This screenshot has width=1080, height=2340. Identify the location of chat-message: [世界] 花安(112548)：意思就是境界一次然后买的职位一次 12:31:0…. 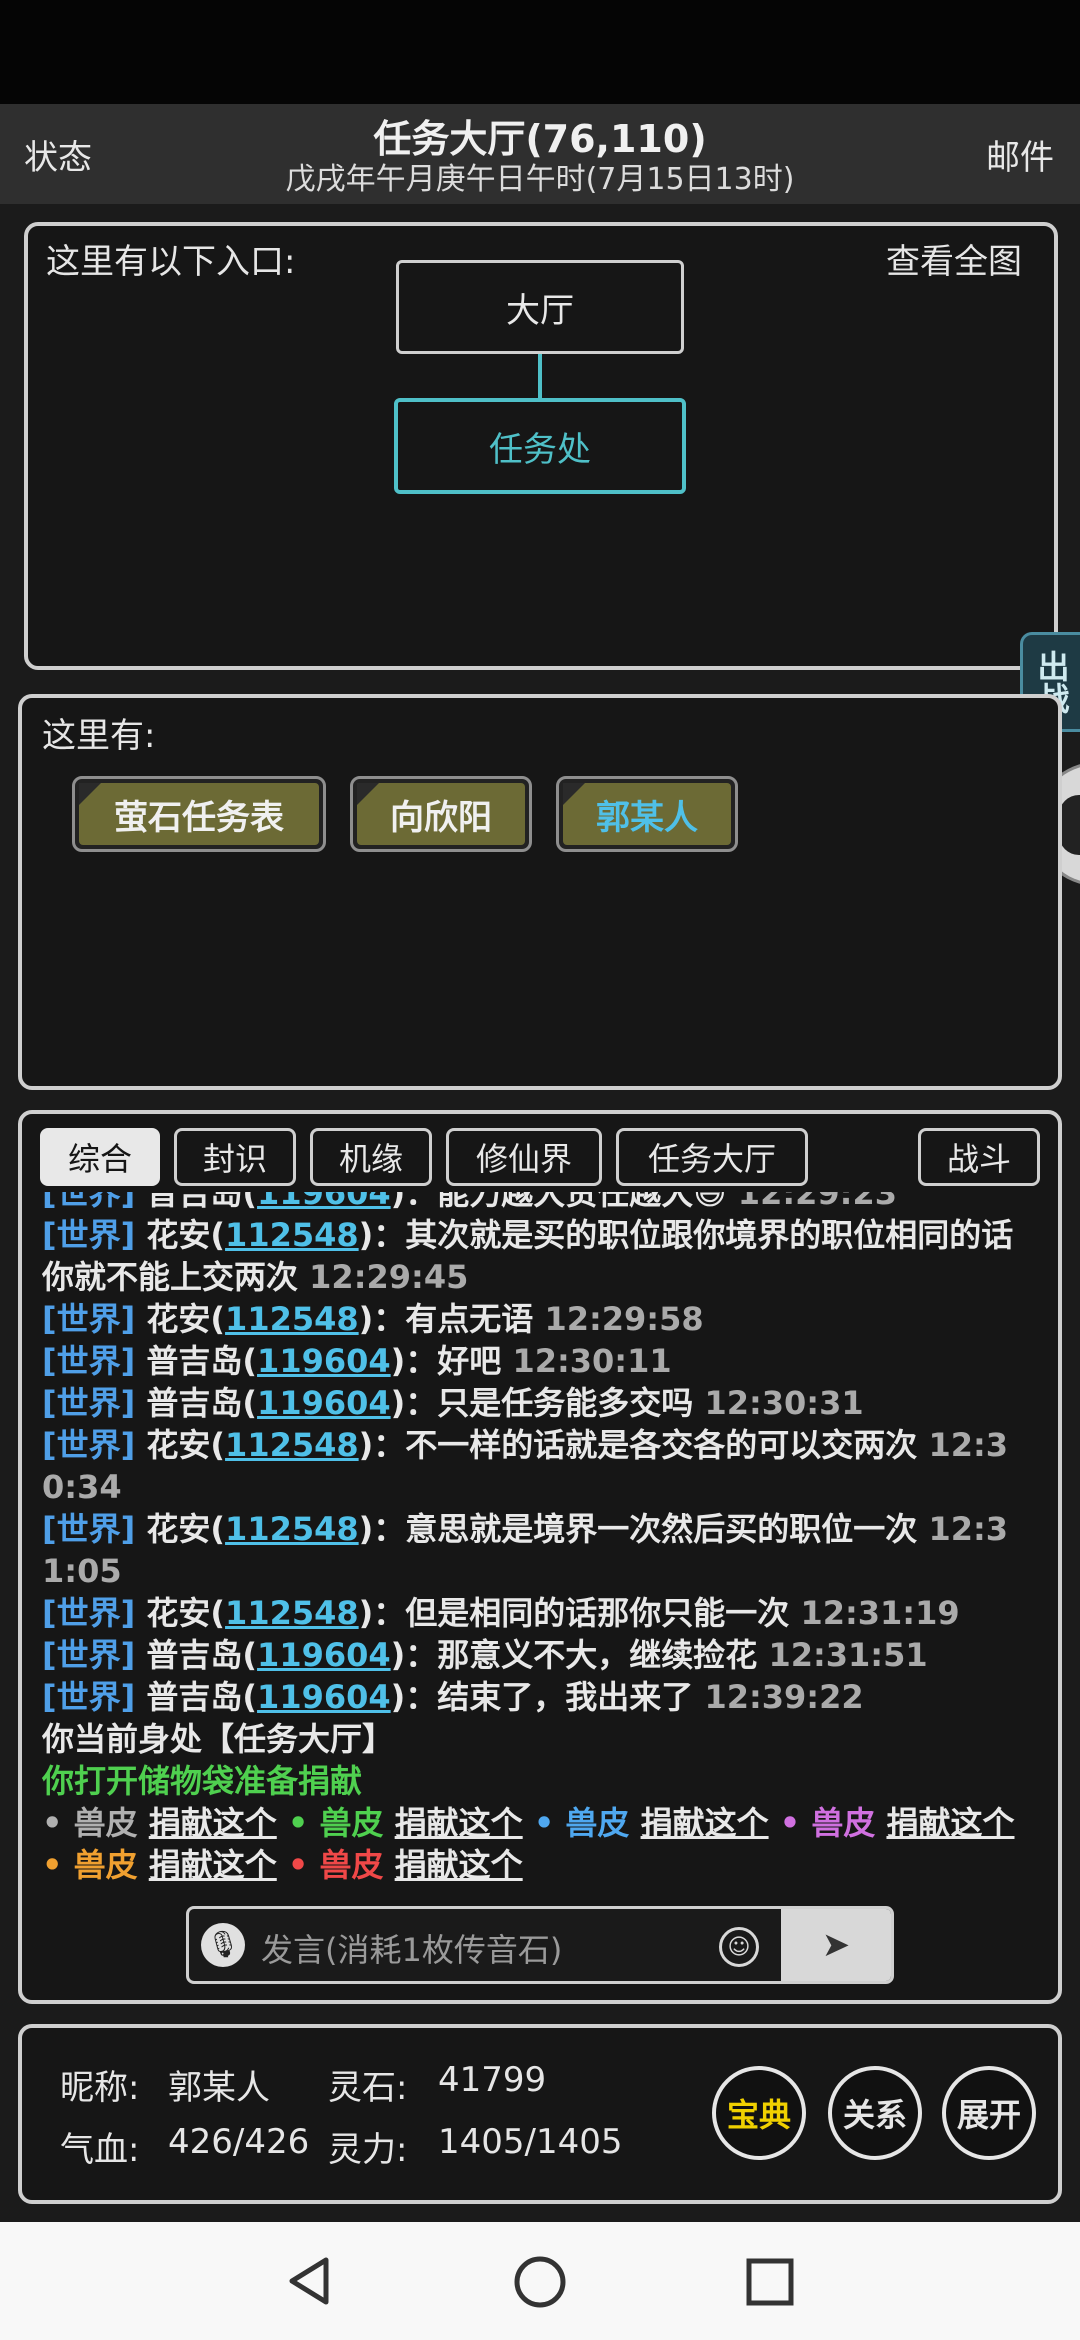
(525, 1550).